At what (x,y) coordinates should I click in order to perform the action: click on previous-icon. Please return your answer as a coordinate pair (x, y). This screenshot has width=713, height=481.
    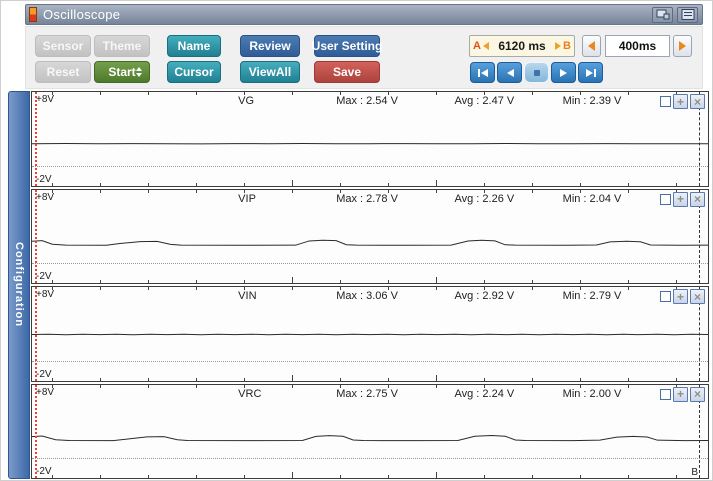
    Looking at the image, I should click on (510, 72).